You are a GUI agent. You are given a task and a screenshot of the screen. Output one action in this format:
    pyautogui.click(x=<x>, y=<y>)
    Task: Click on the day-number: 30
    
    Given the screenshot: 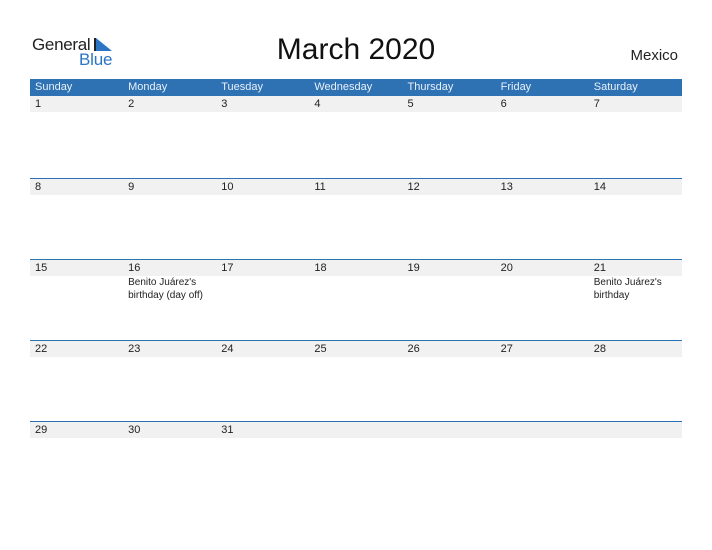 What is the action you would take?
    pyautogui.click(x=134, y=430)
    